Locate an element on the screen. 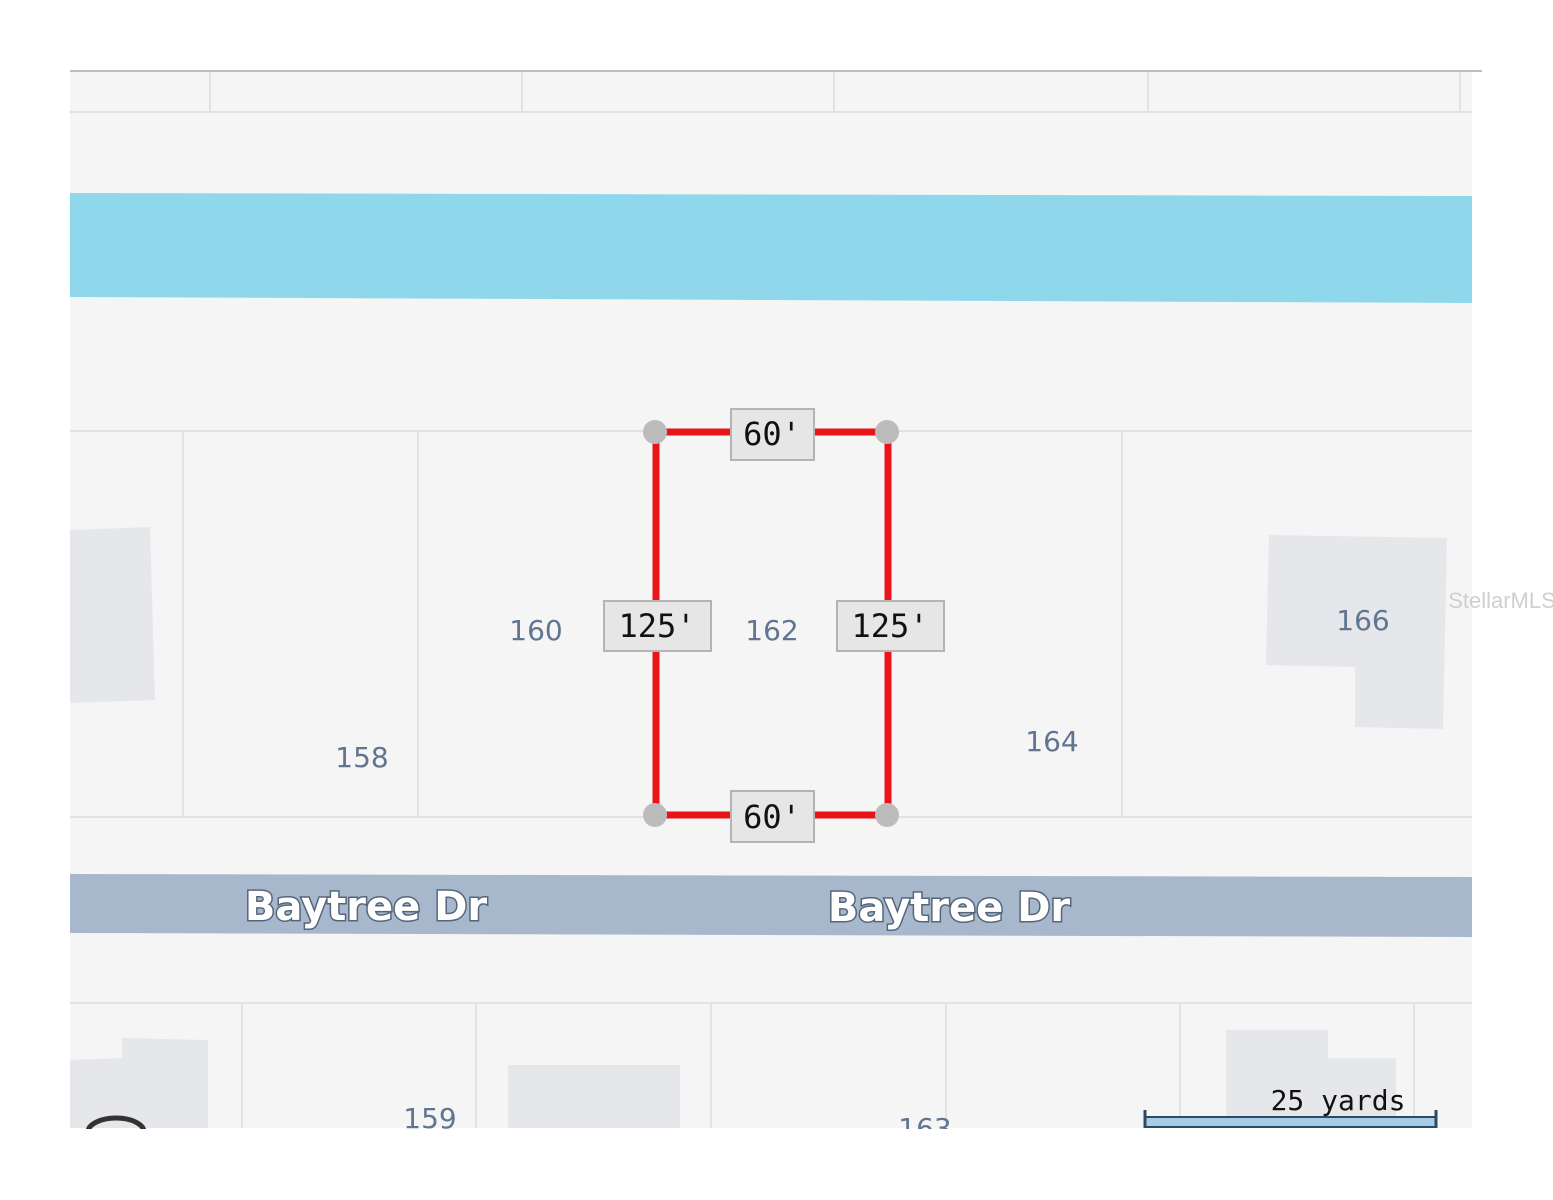  dimension-top: 60' is located at coordinates (772, 434).